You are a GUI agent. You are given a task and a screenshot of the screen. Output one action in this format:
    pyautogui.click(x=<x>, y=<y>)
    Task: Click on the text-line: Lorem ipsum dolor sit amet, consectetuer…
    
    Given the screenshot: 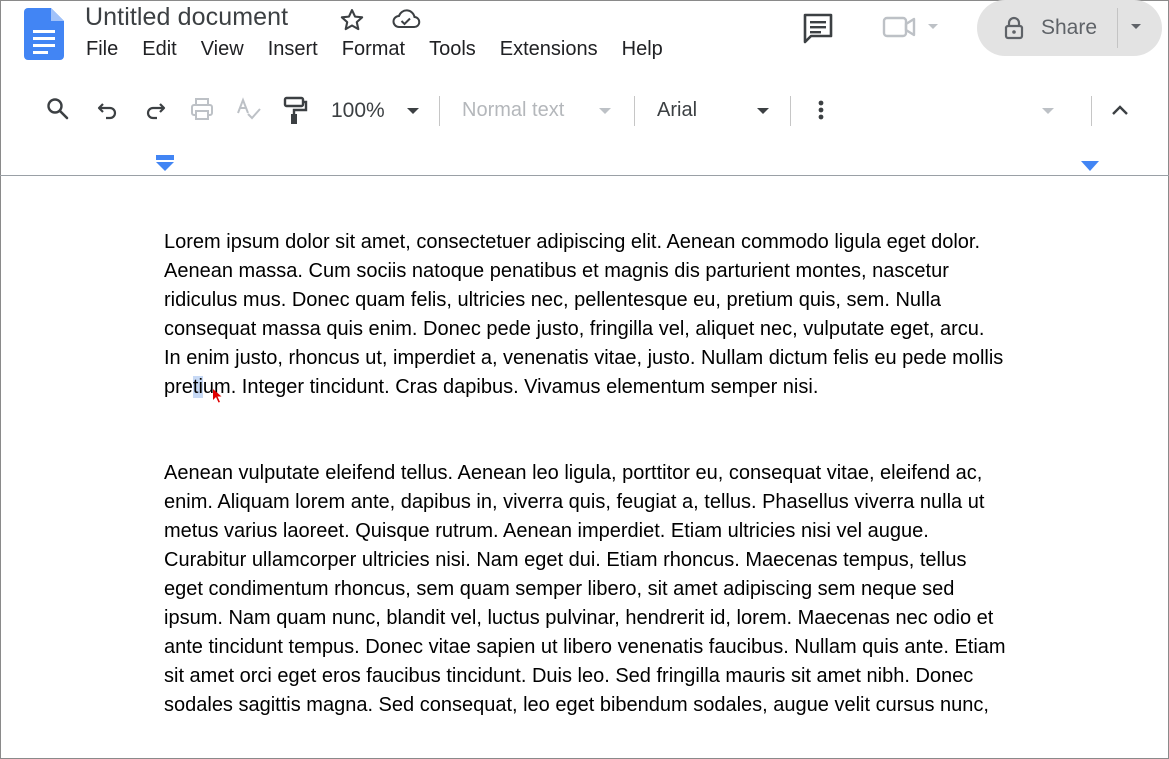 What is the action you would take?
    pyautogui.click(x=572, y=242)
    